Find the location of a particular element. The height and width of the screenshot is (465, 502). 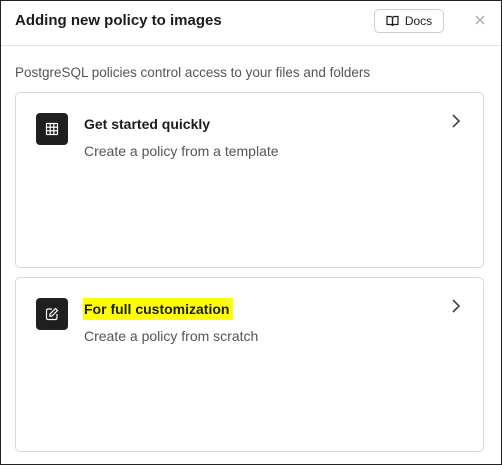

docs-label: Docs is located at coordinates (418, 21).